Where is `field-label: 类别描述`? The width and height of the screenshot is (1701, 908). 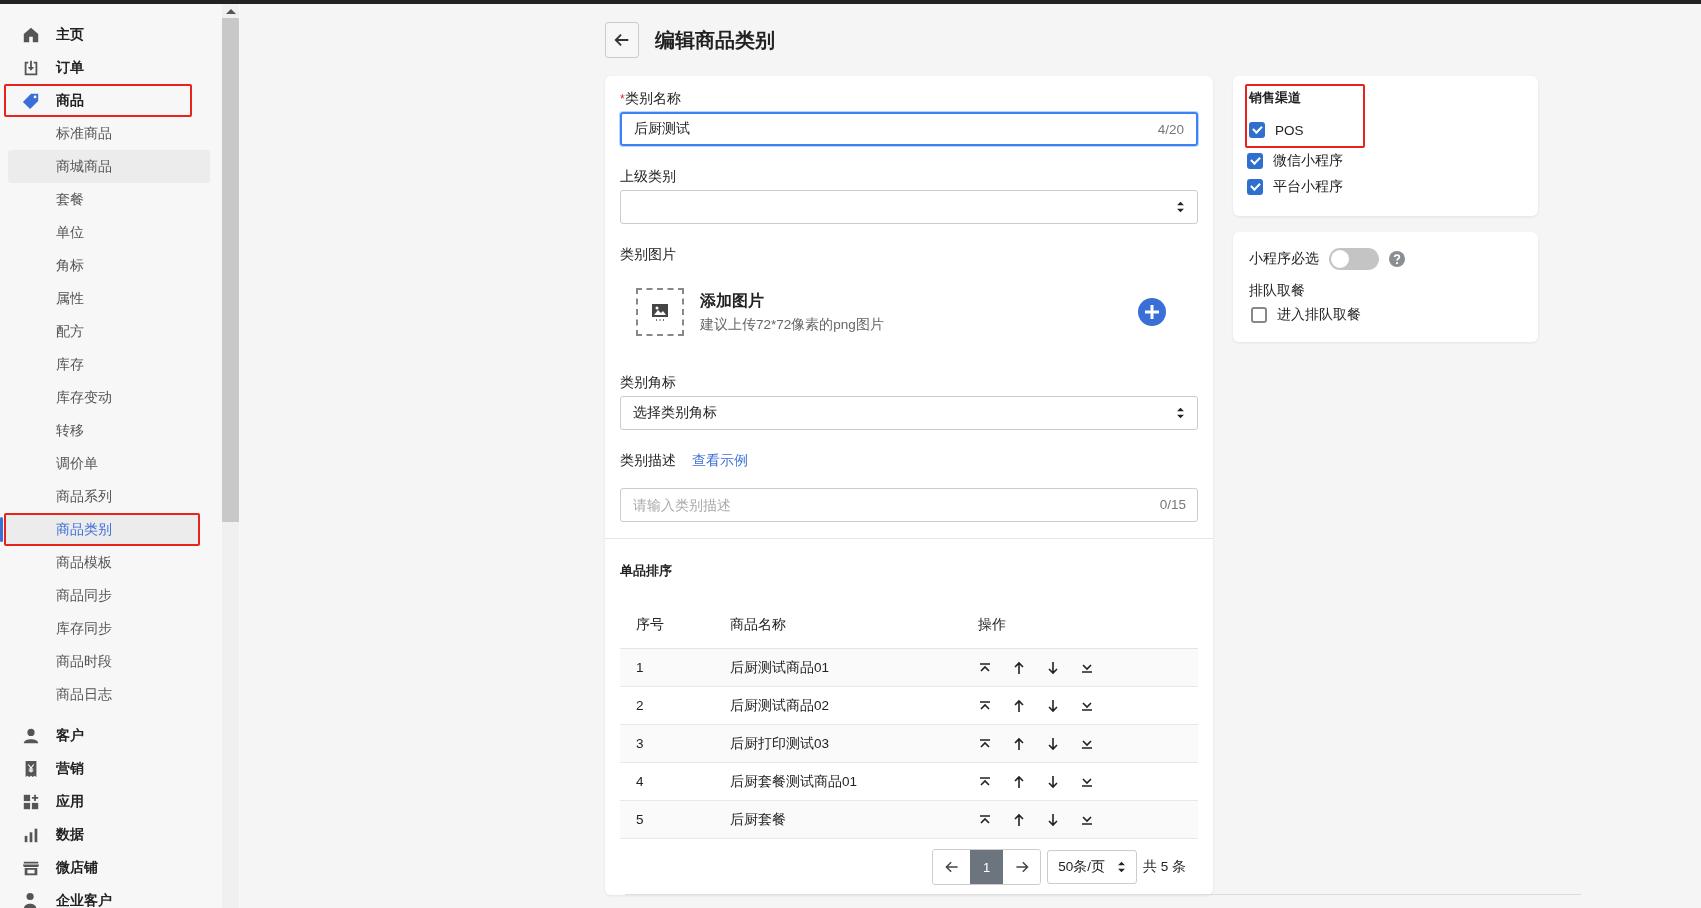
field-label: 类别描述 is located at coordinates (648, 461).